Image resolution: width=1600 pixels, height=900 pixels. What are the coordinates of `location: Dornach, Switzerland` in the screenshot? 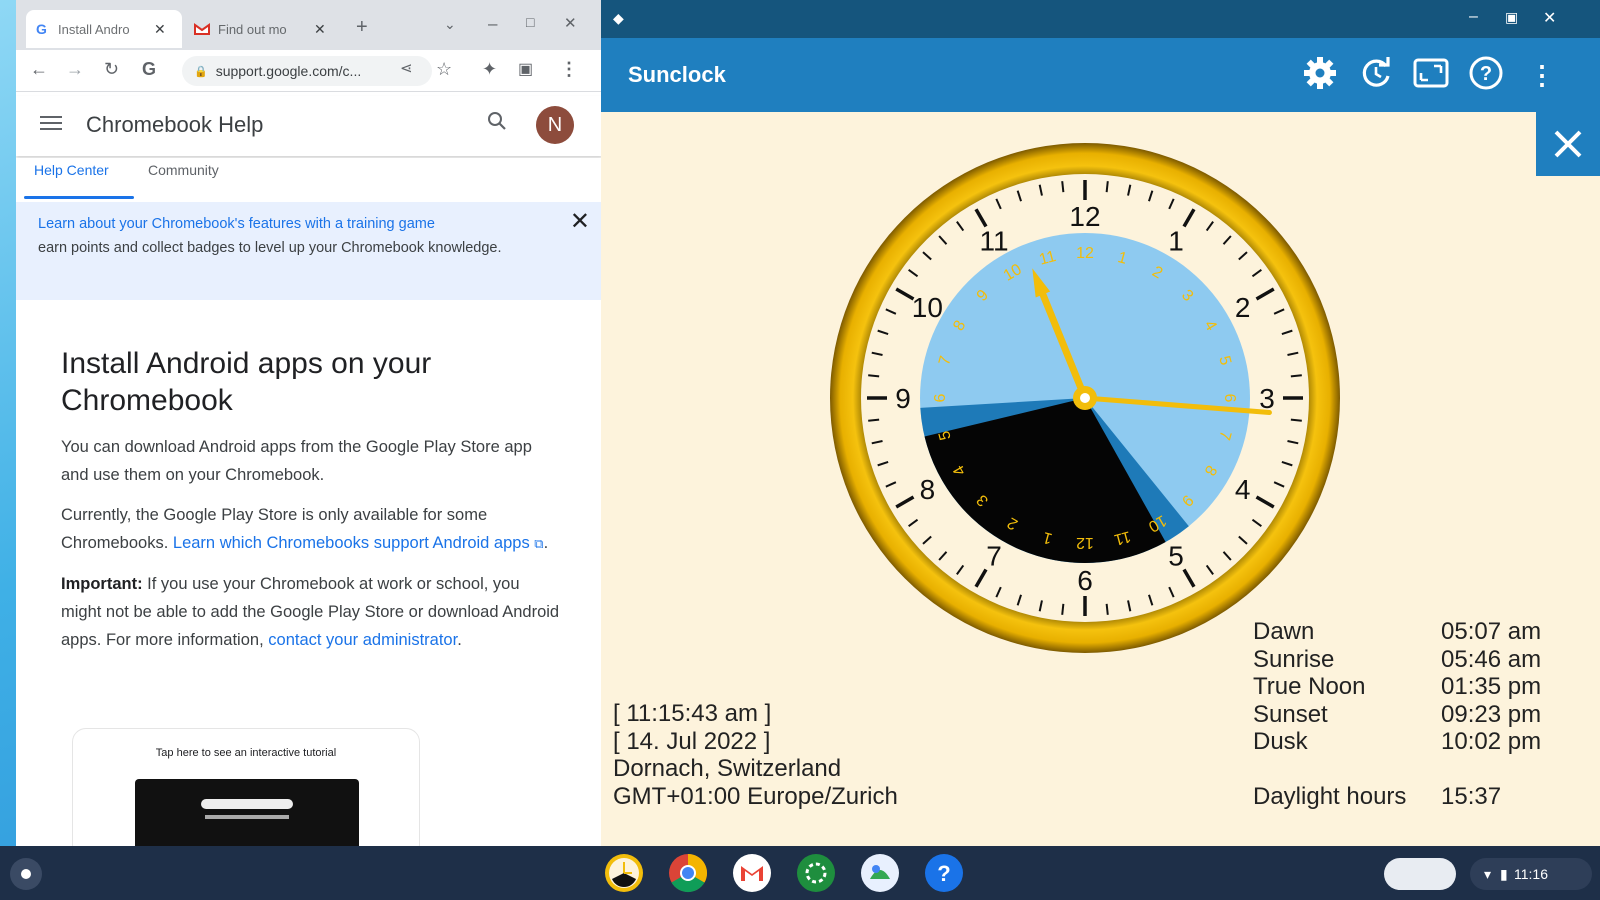 It's located at (727, 768).